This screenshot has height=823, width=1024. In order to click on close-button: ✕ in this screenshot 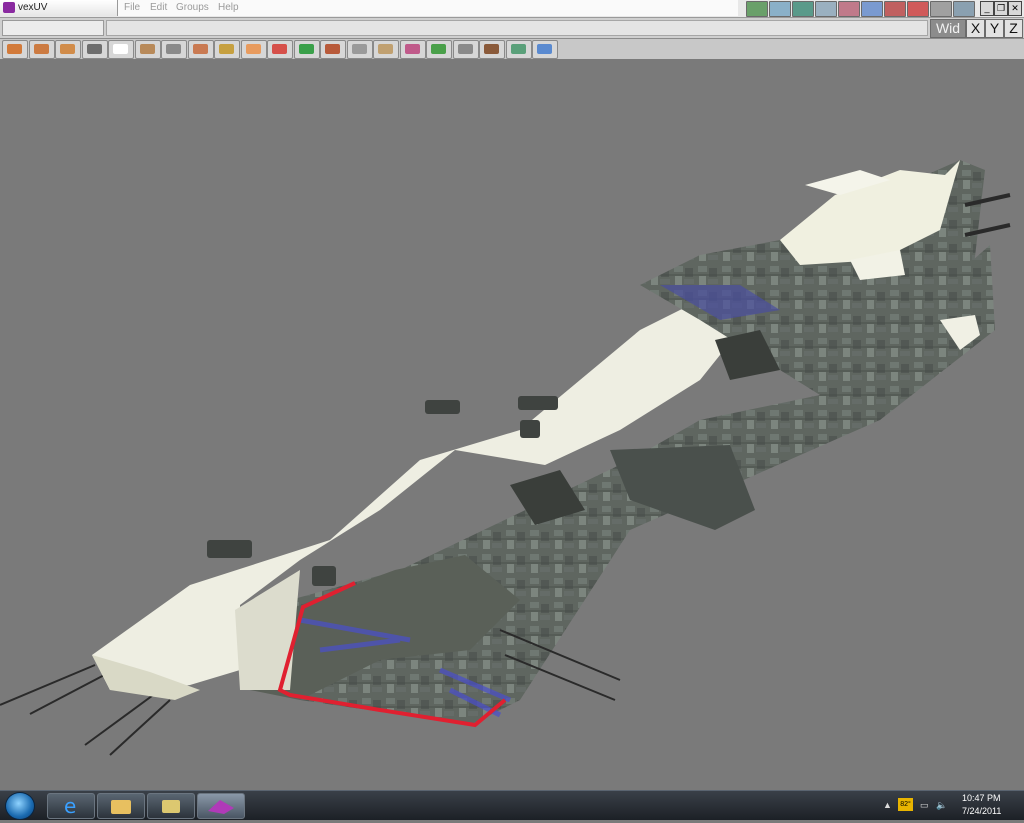, I will do `click(1015, 8)`.